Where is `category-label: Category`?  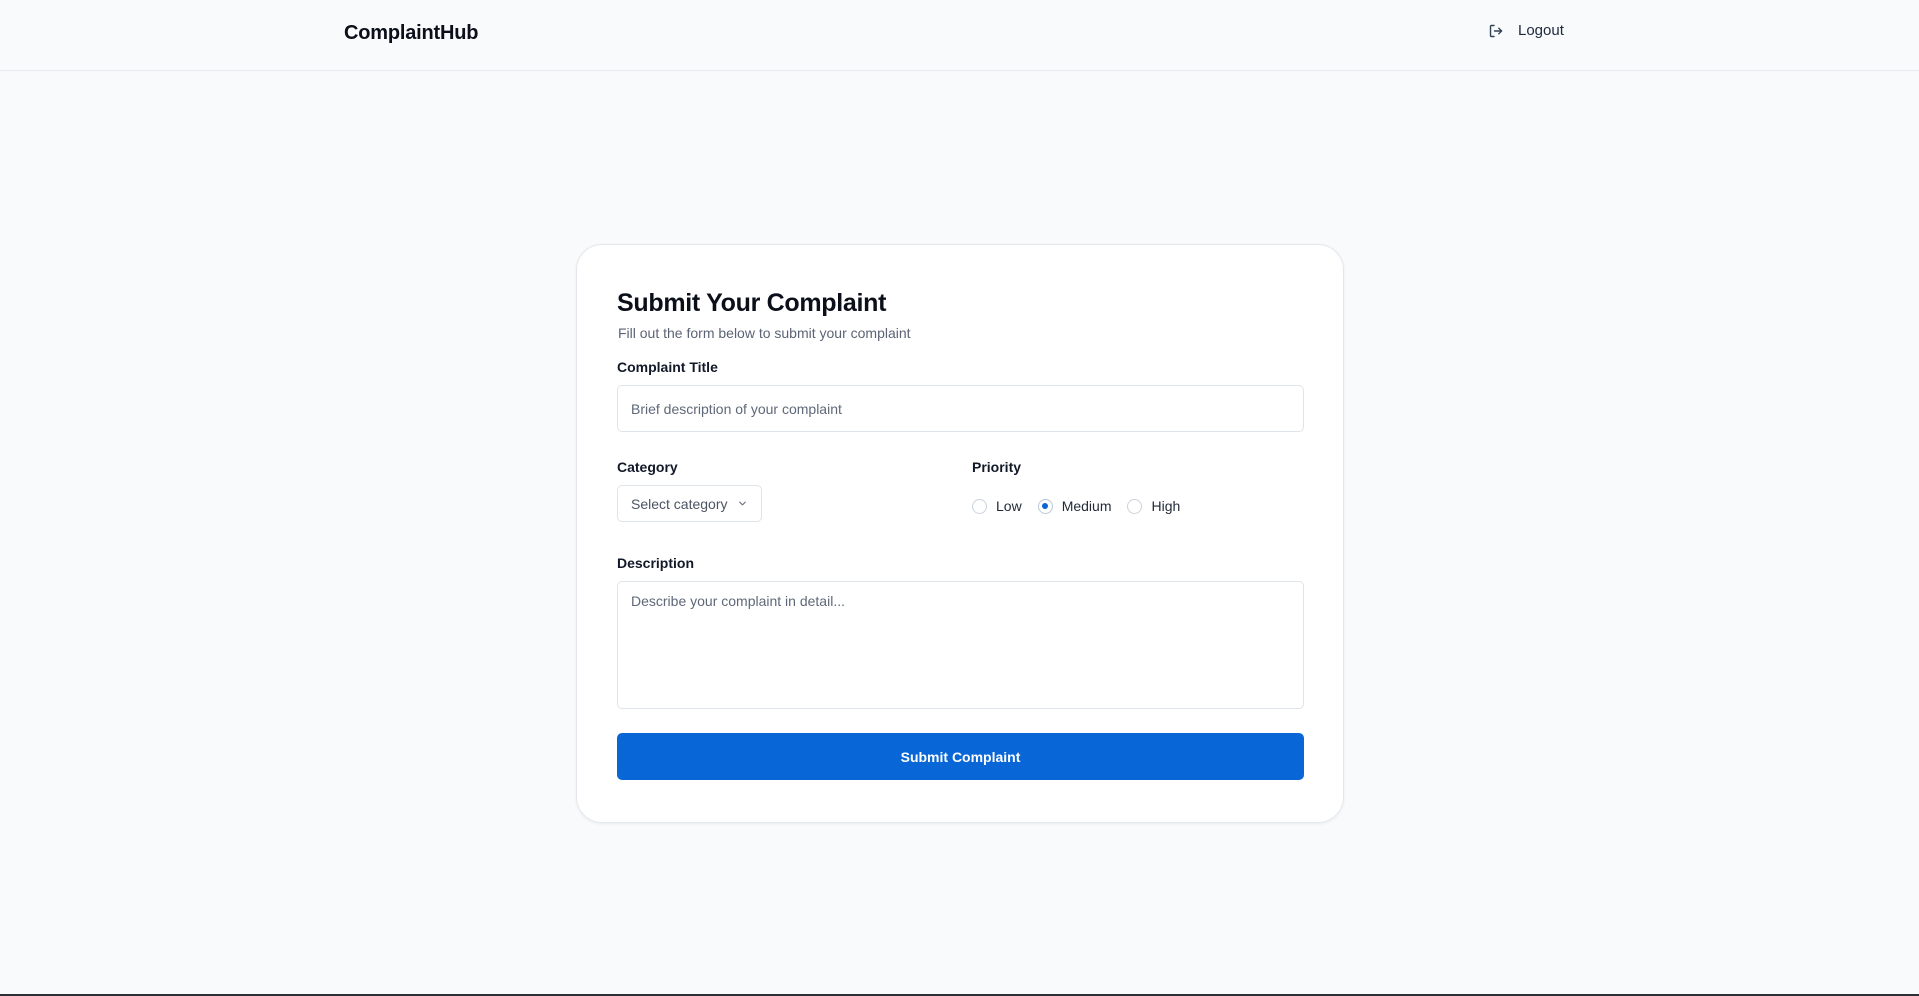 category-label: Category is located at coordinates (647, 467).